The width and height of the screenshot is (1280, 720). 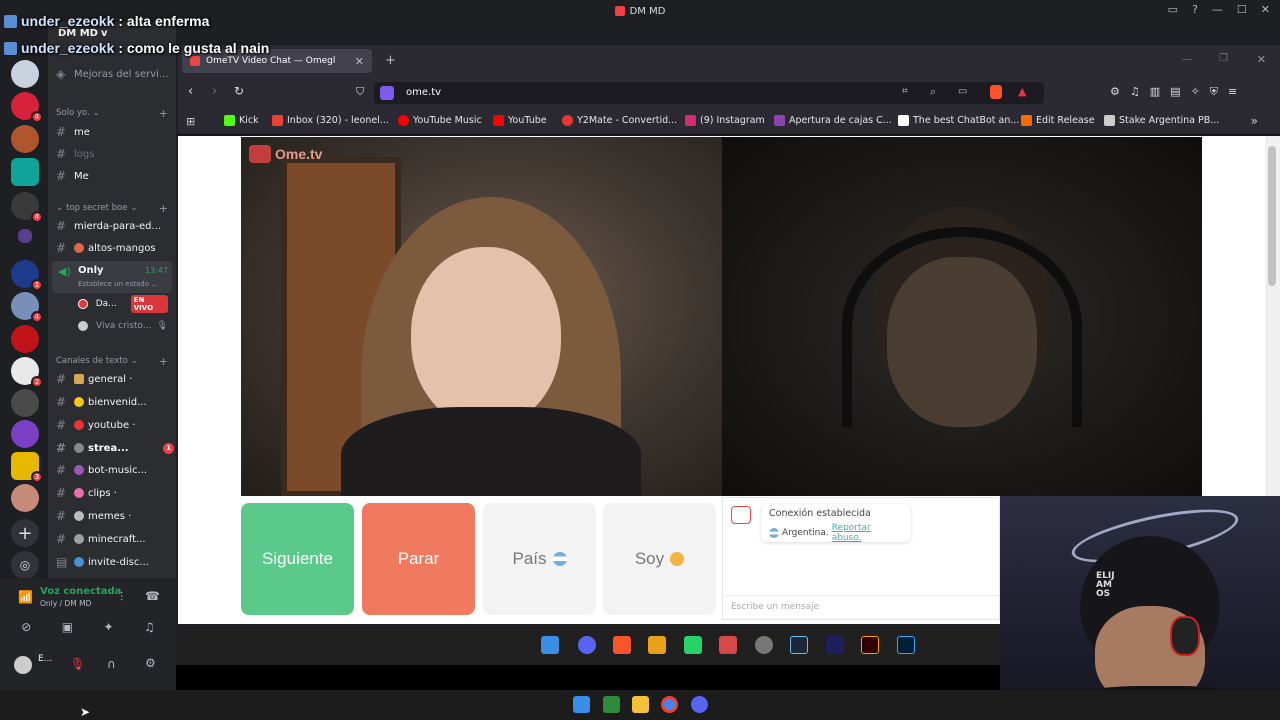 I want to click on cast-icon: ▭, so click(x=962, y=91).